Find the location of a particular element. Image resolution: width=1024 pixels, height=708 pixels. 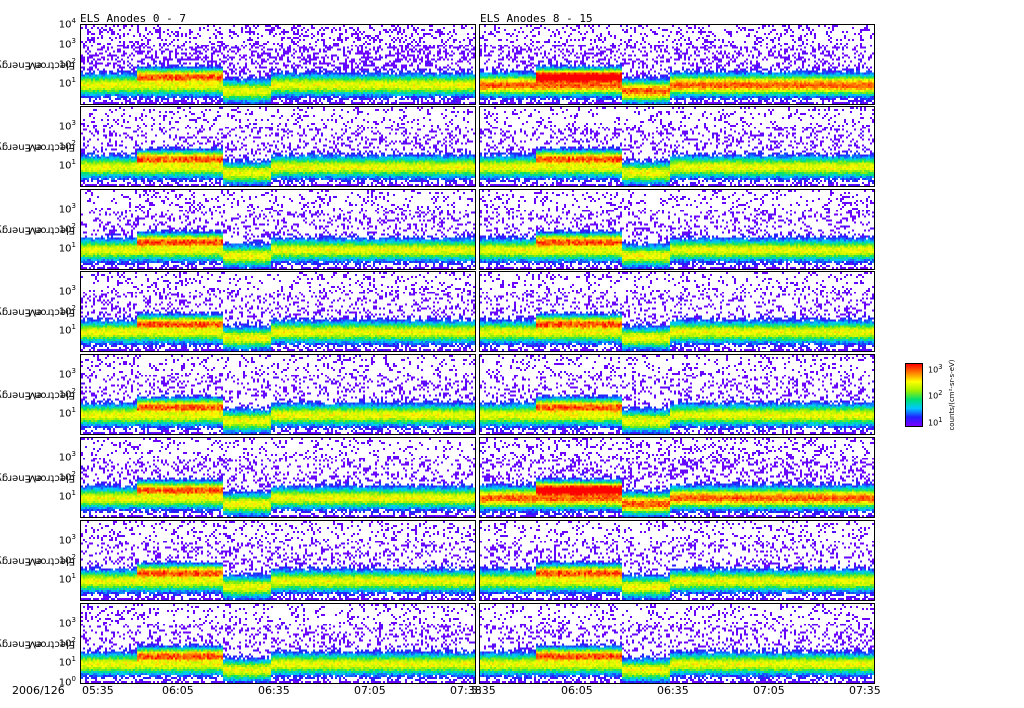

spectrogram-panel-r1-c2 is located at coordinates (677, 64).